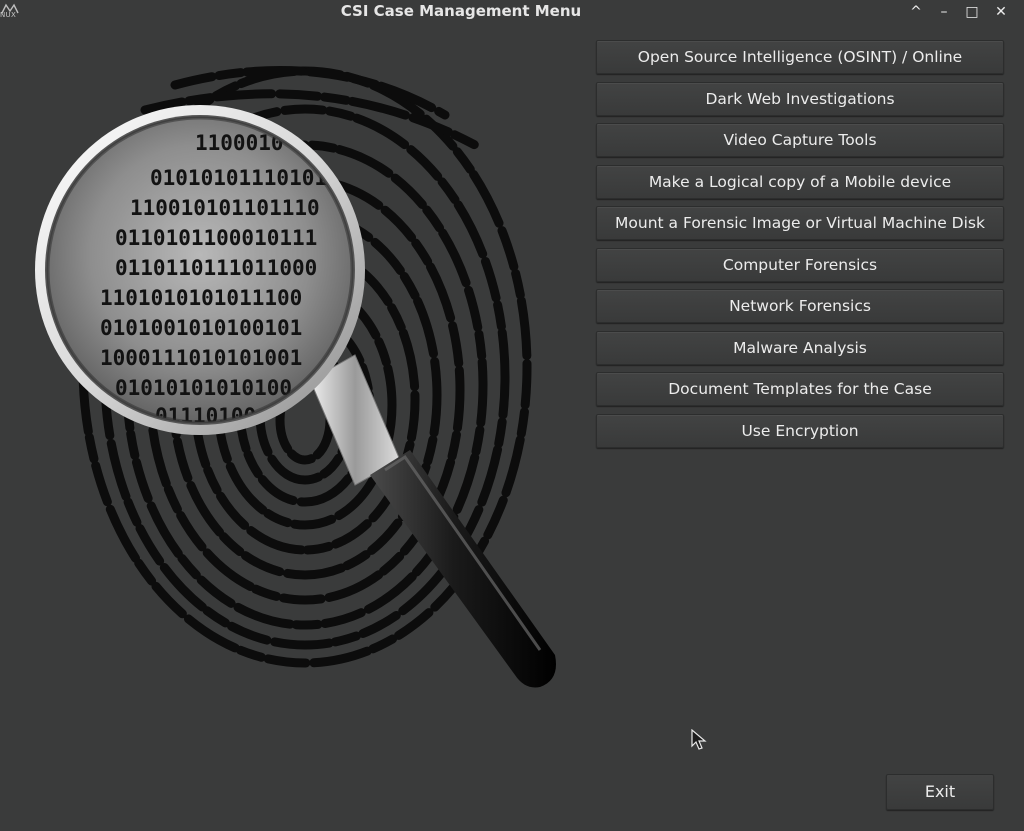  Describe the element at coordinates (216, 268) in the screenshot. I see `lens-text-line: 0110110111011000` at that location.